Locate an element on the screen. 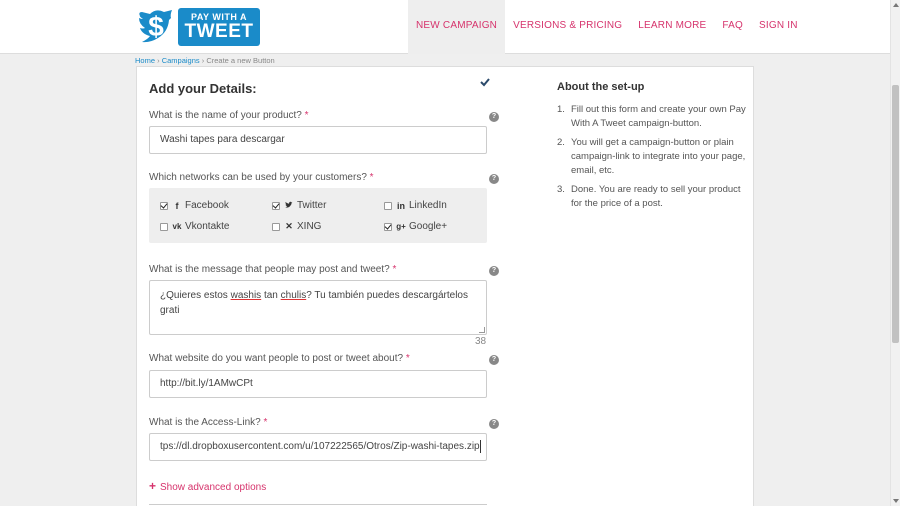  product-name-label: What is the name of your product? * is located at coordinates (229, 115).